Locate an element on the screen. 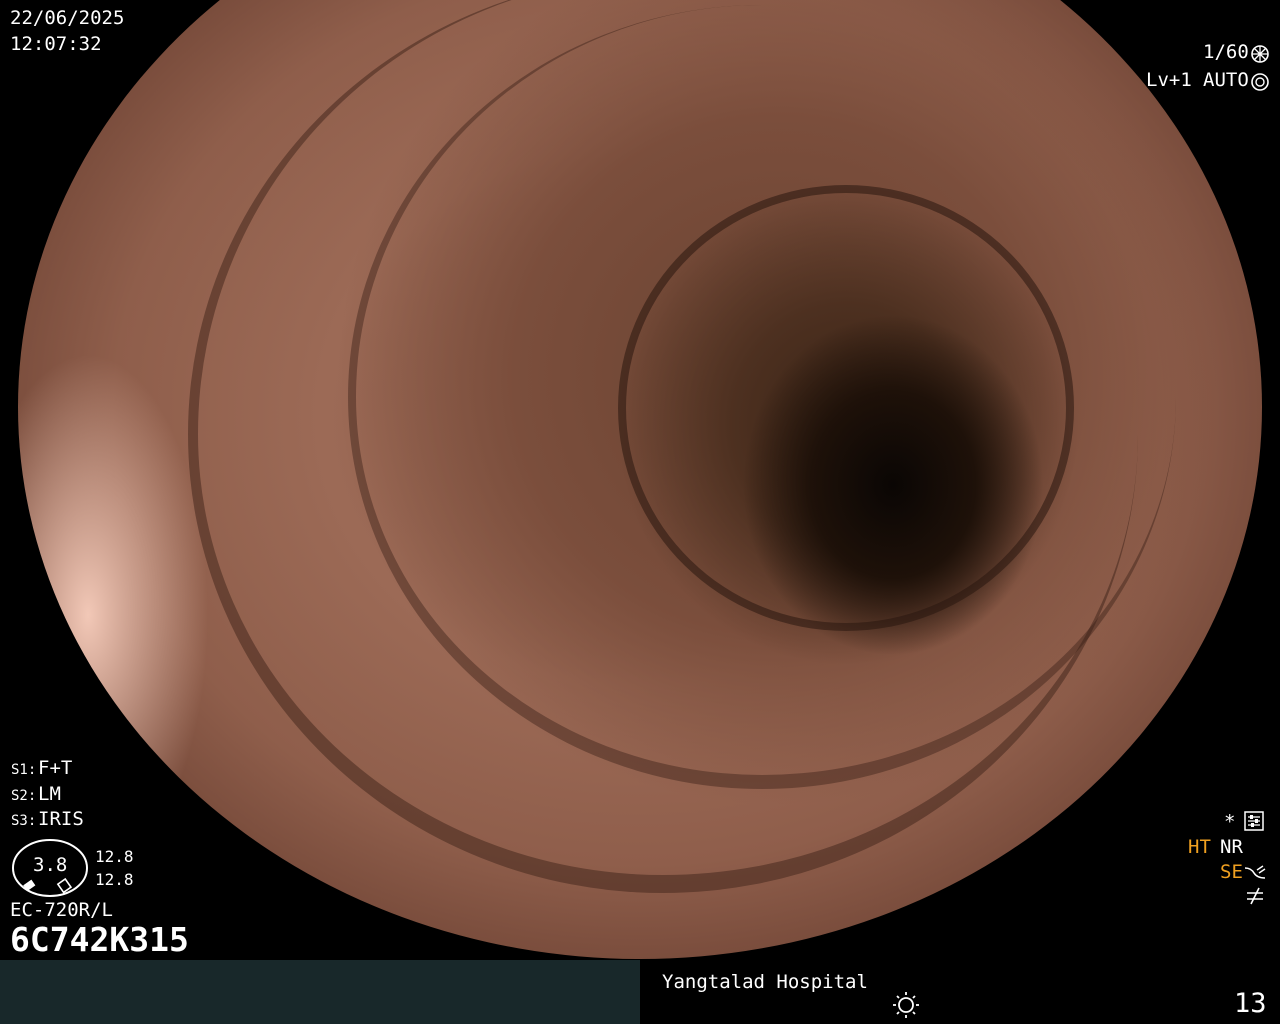  date-text: 22/06/2025 is located at coordinates (67, 18).